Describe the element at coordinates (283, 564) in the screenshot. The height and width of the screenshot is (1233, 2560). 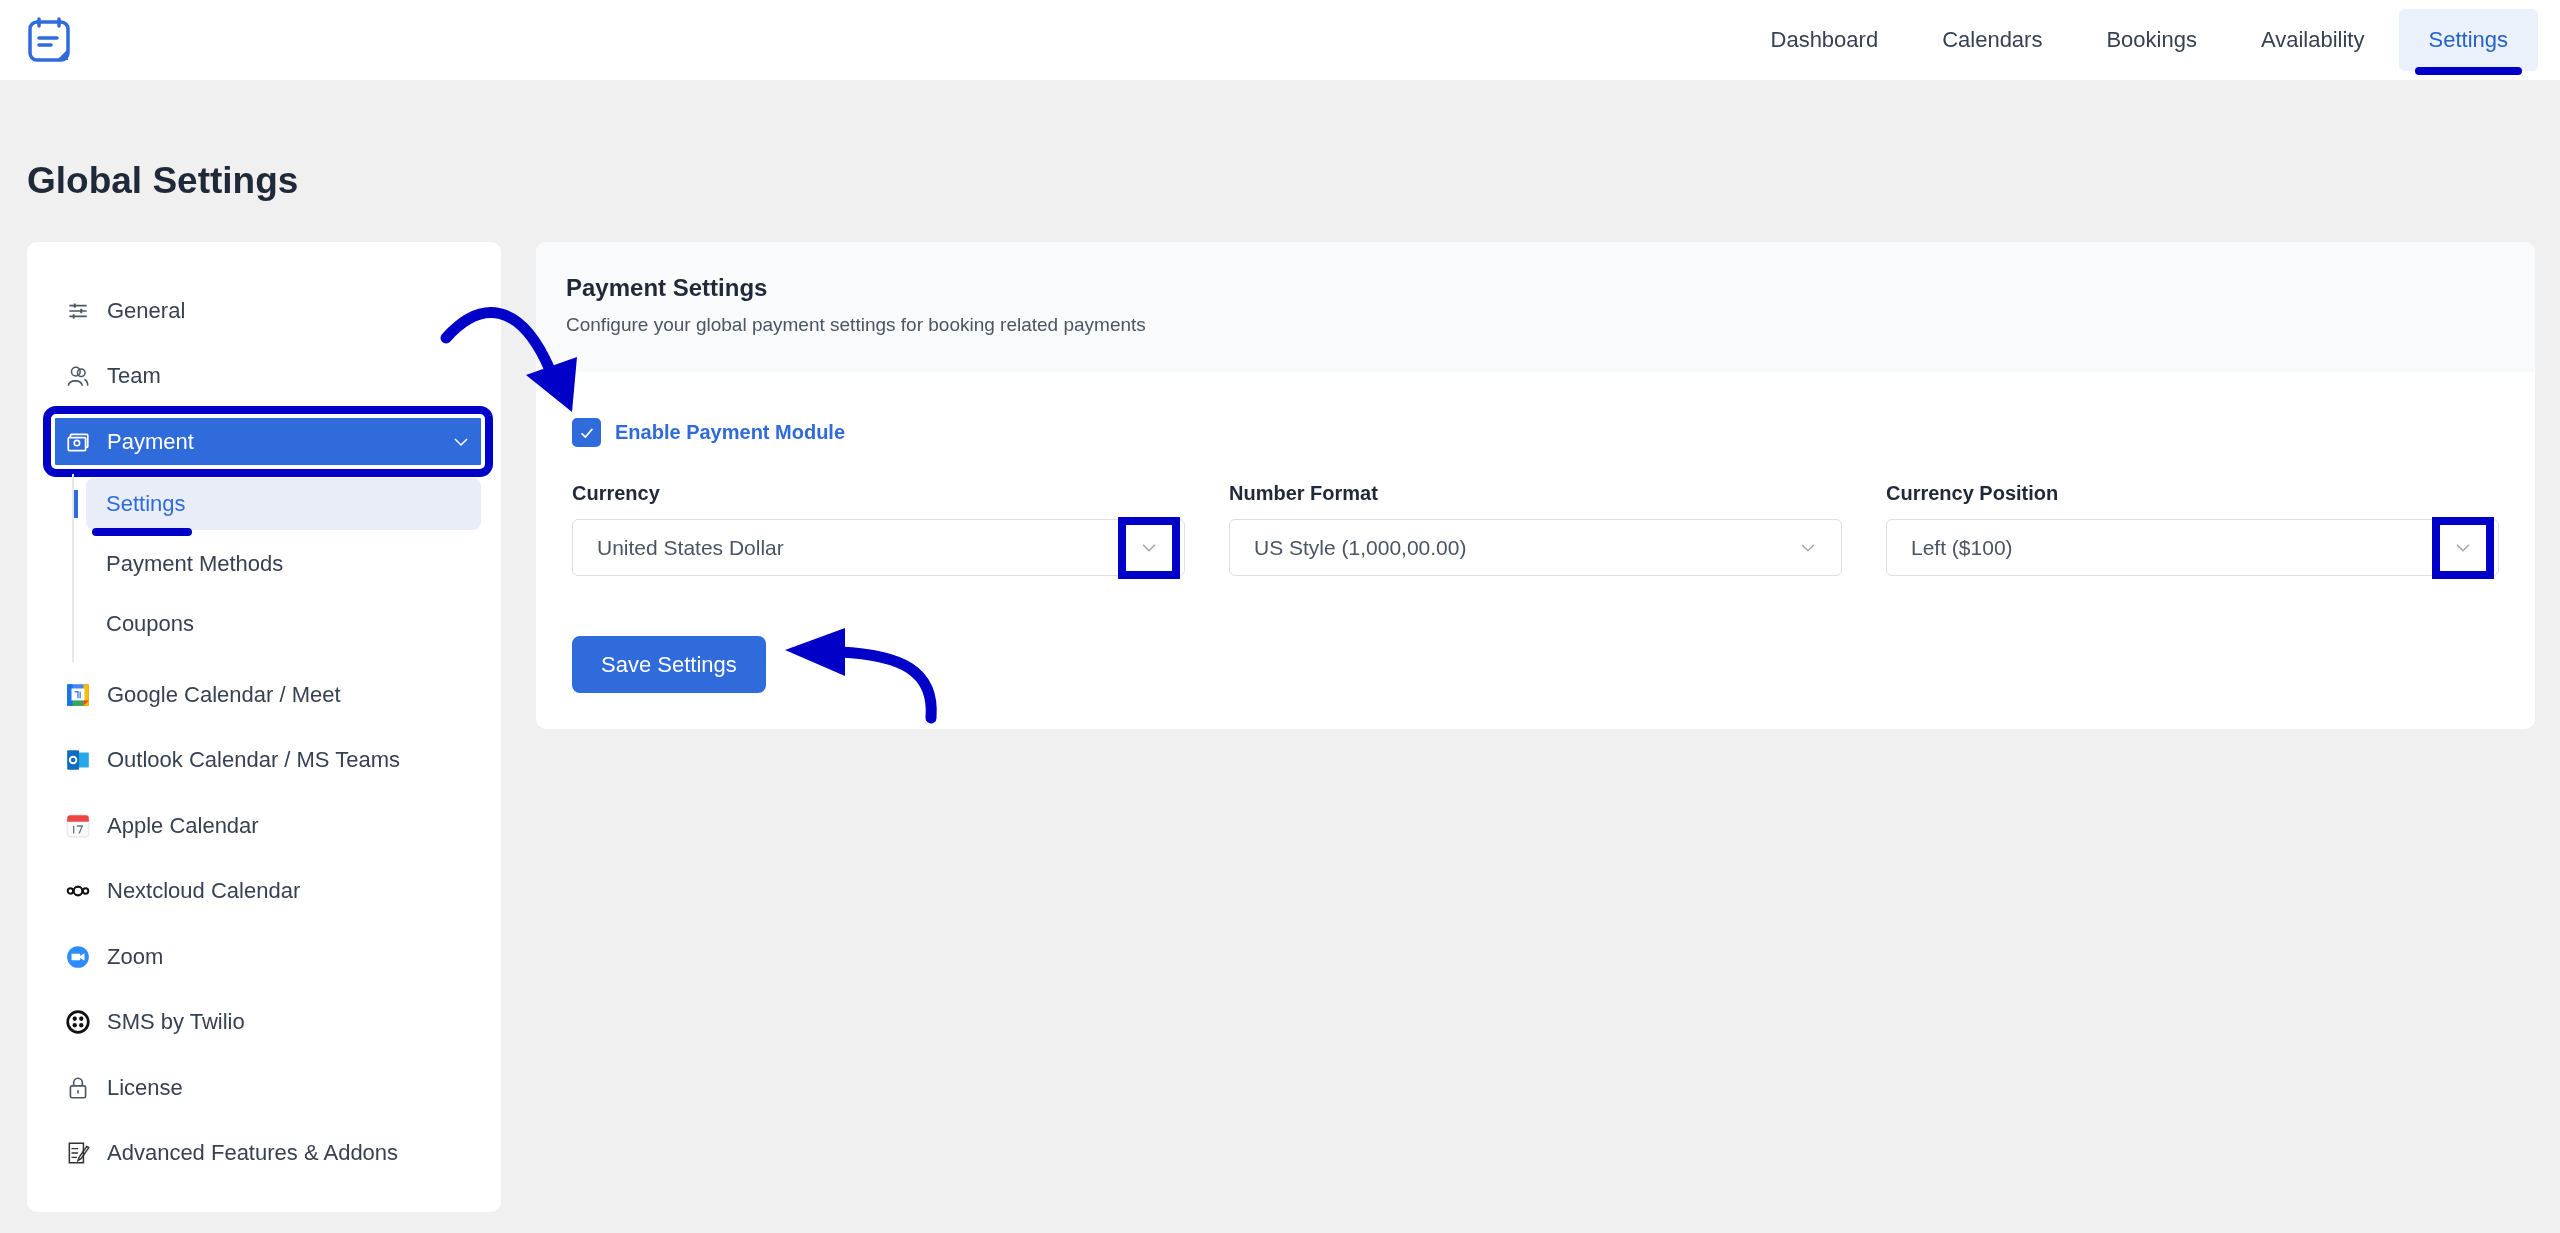
I see `sidebar-subitem: Payment Methods` at that location.